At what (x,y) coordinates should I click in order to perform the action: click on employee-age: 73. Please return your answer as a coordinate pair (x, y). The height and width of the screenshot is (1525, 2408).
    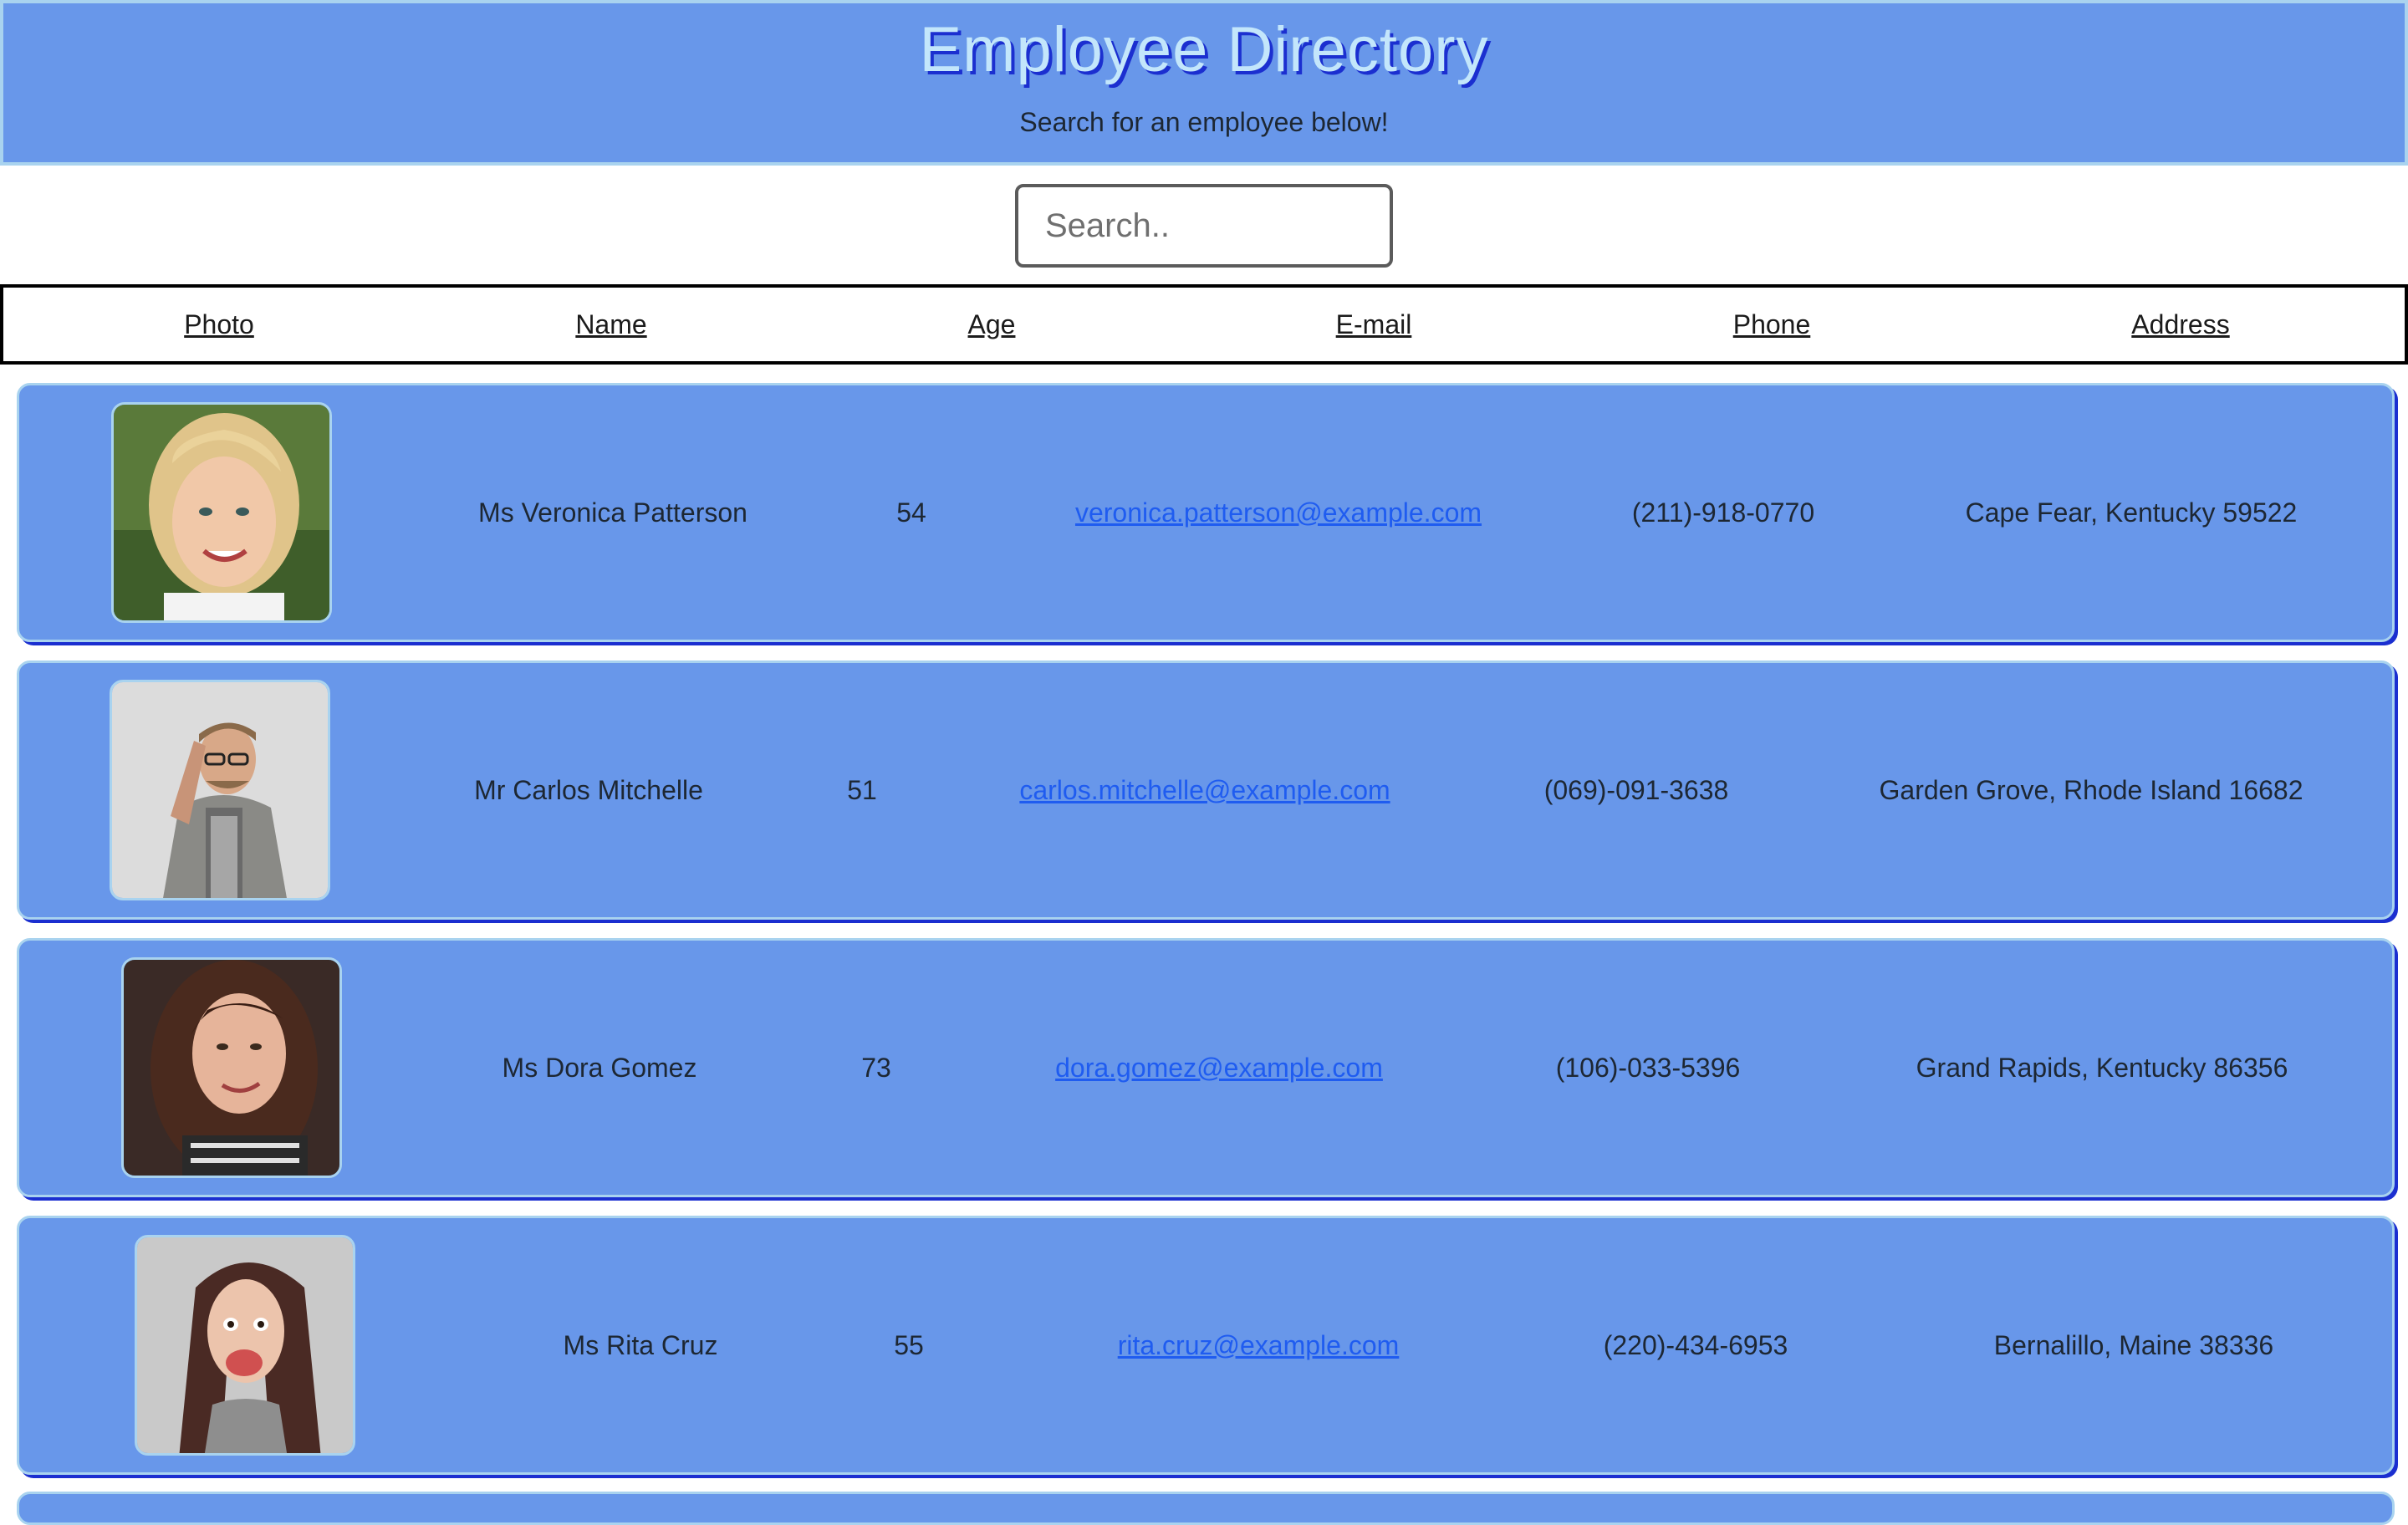
    Looking at the image, I should click on (876, 1068).